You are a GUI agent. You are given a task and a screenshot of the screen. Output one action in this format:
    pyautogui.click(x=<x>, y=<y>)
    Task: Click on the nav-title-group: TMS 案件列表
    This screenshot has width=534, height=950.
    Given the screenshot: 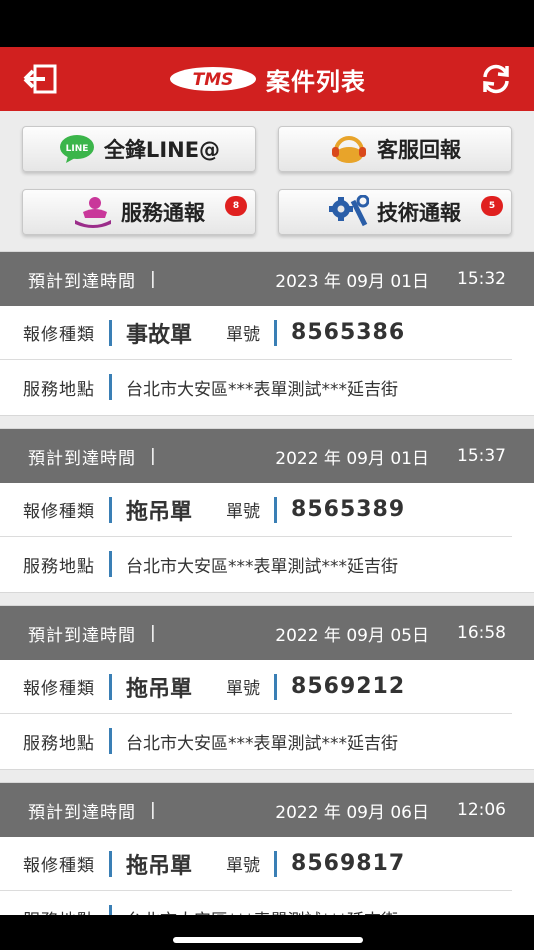 What is the action you would take?
    pyautogui.click(x=267, y=79)
    